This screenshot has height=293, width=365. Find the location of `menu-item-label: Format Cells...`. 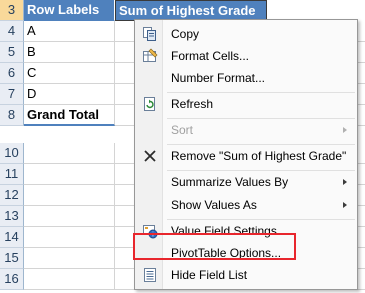

menu-item-label: Format Cells... is located at coordinates (210, 56).